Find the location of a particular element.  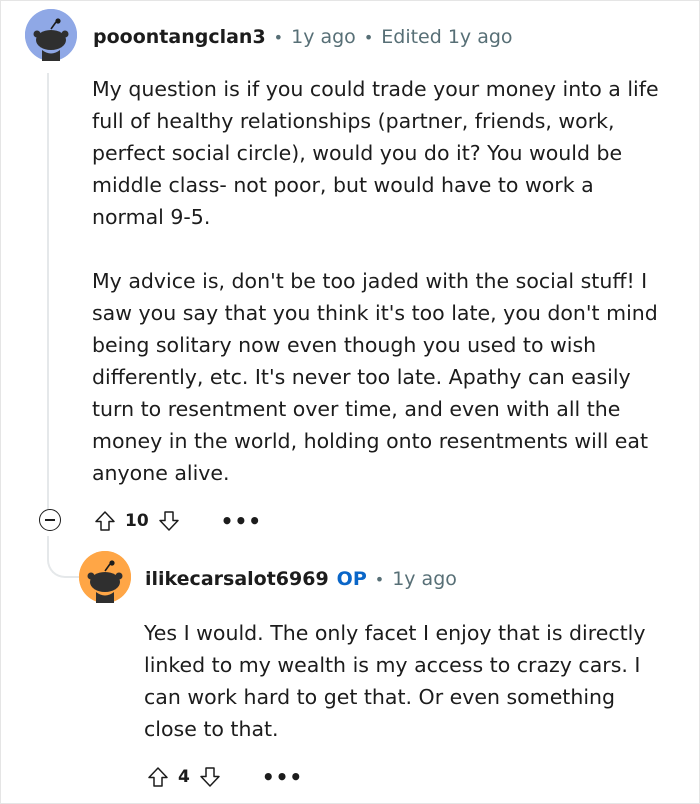

reply-header: ilikecarsalot6969 OP • 1y ago is located at coordinates (301, 579).